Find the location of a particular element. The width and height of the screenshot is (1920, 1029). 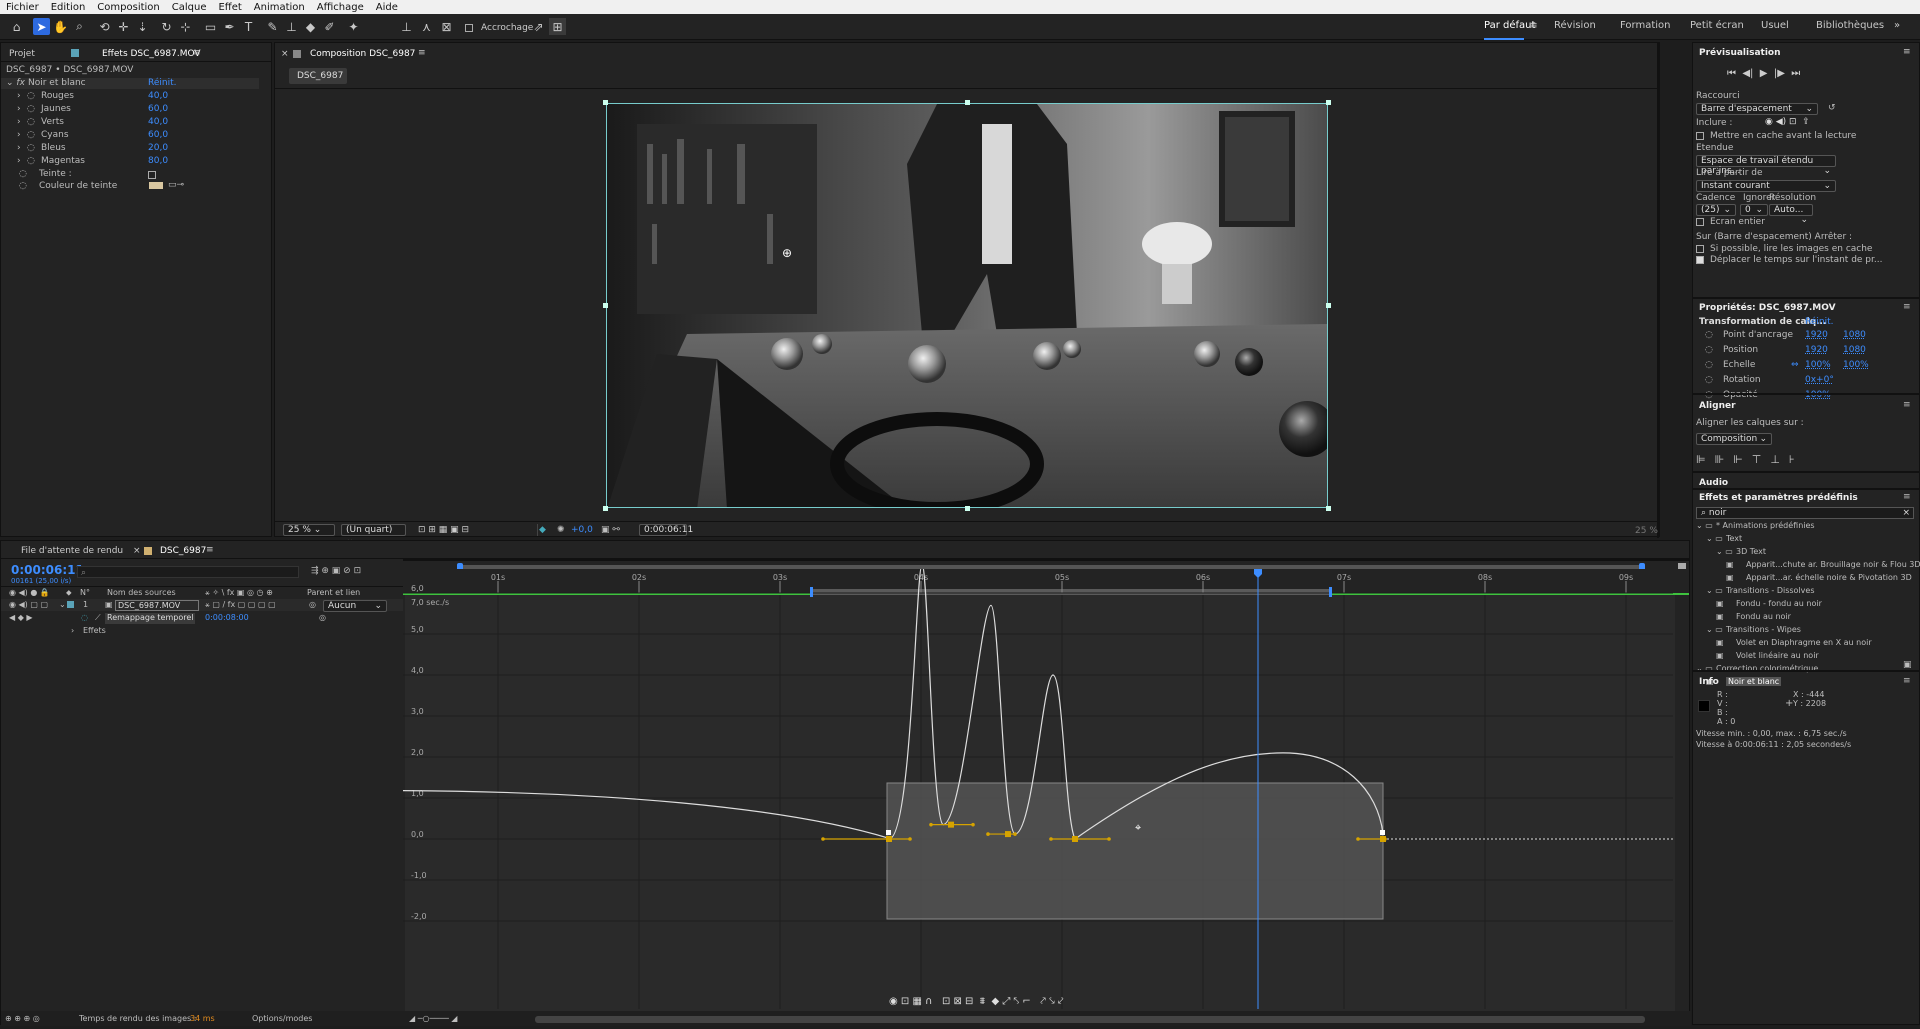

view-axis-icon: ⊠ is located at coordinates (446, 26).